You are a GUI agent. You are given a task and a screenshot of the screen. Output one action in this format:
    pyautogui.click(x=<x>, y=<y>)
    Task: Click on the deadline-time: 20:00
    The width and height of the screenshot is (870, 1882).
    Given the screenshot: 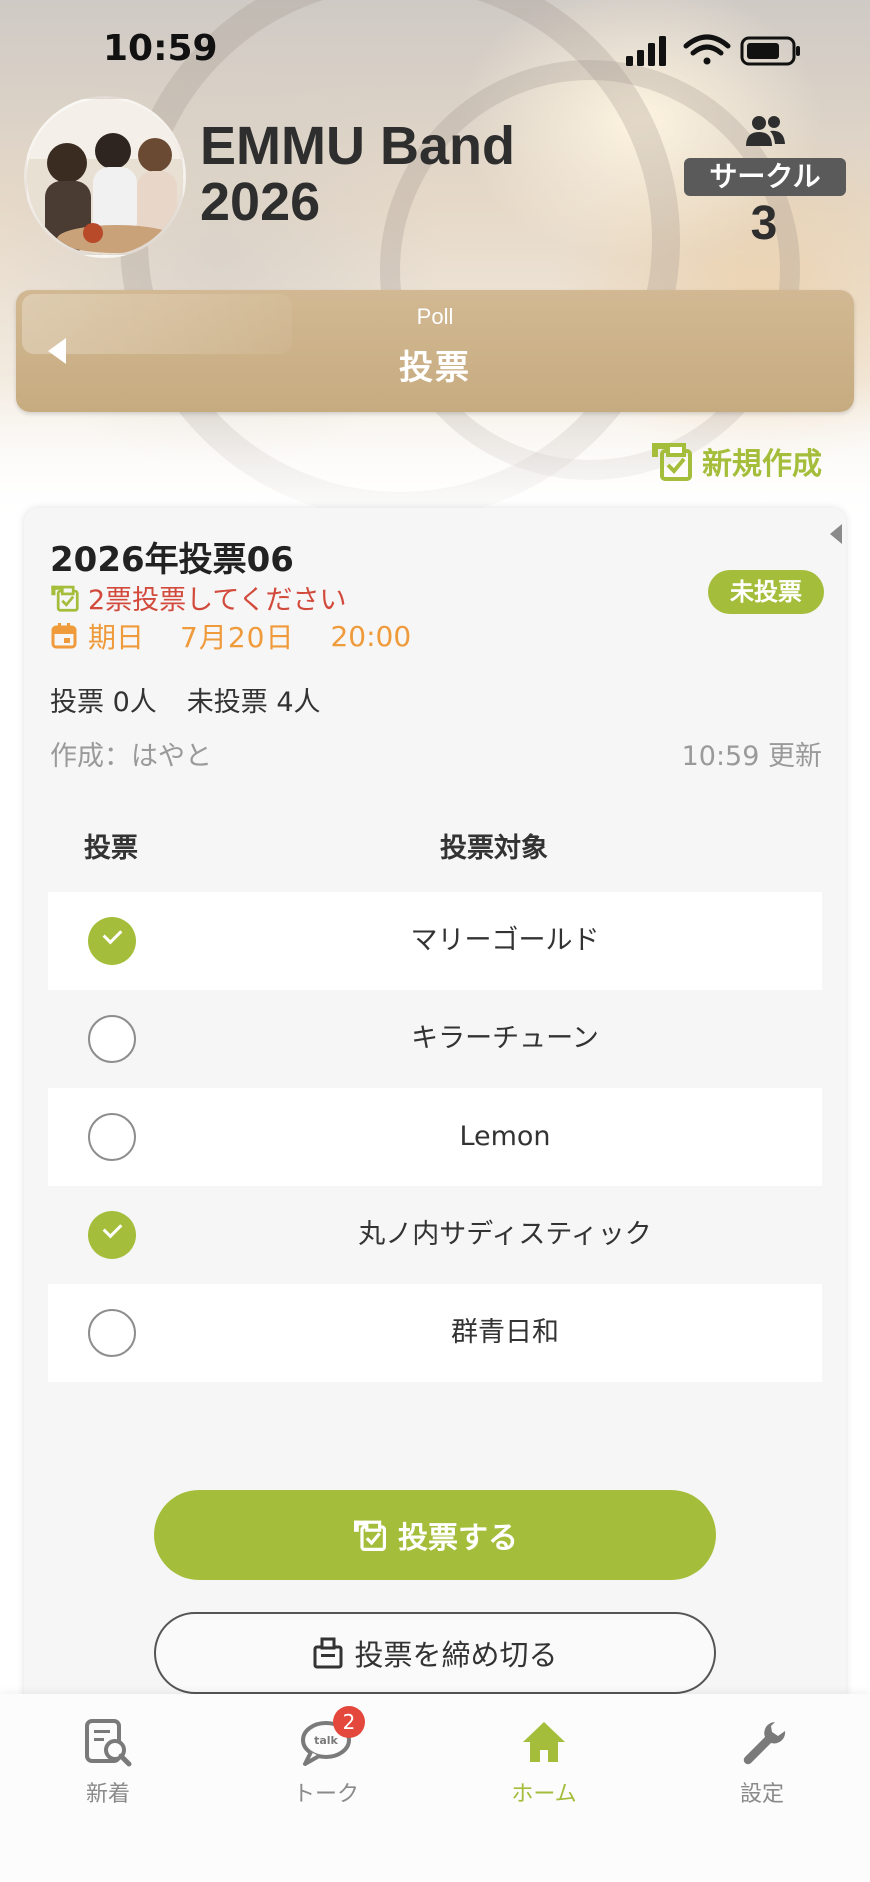 What is the action you would take?
    pyautogui.click(x=371, y=636)
    